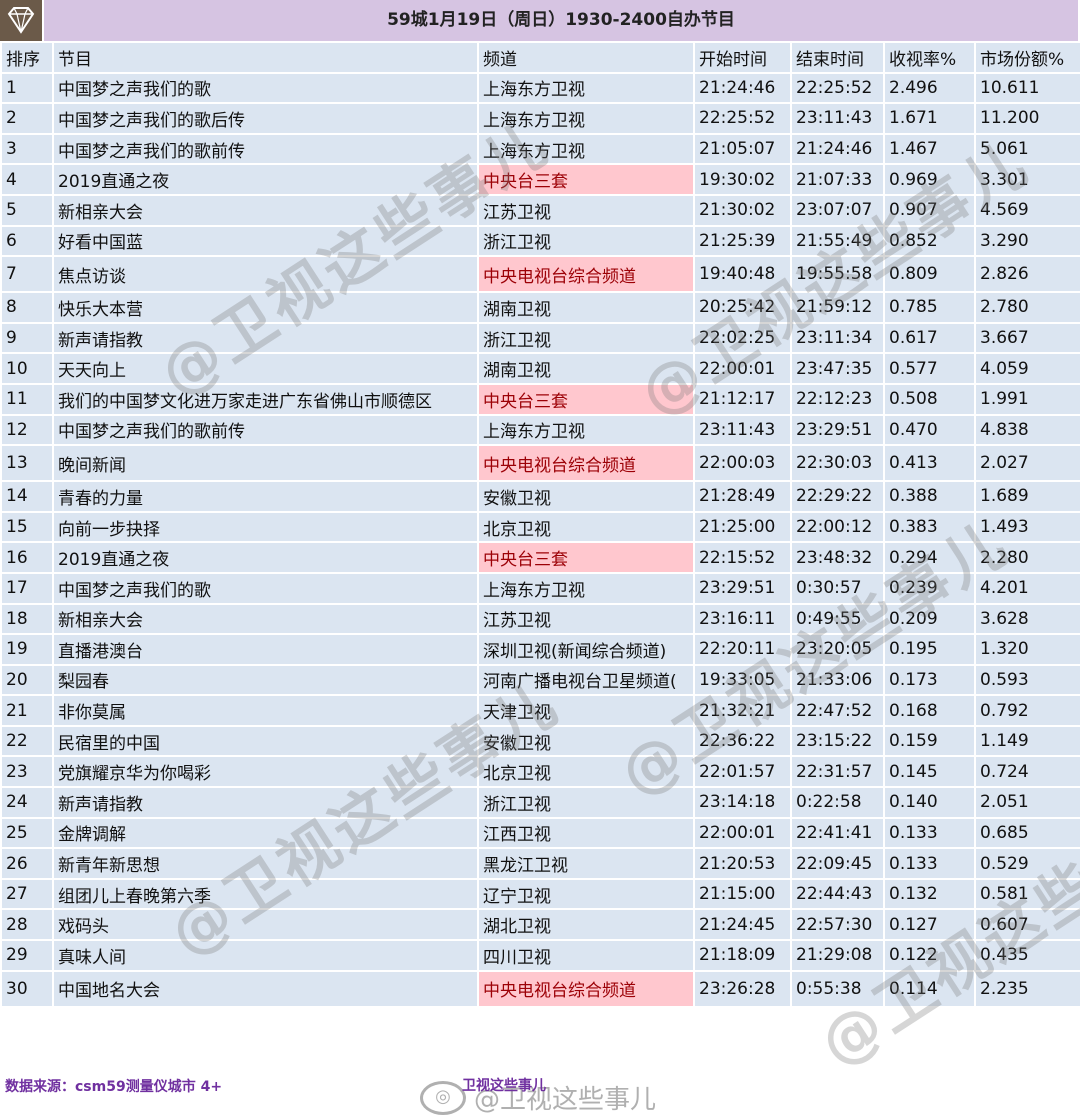 The width and height of the screenshot is (1080, 1120). I want to click on program-cell: 金牌调解, so click(265, 833).